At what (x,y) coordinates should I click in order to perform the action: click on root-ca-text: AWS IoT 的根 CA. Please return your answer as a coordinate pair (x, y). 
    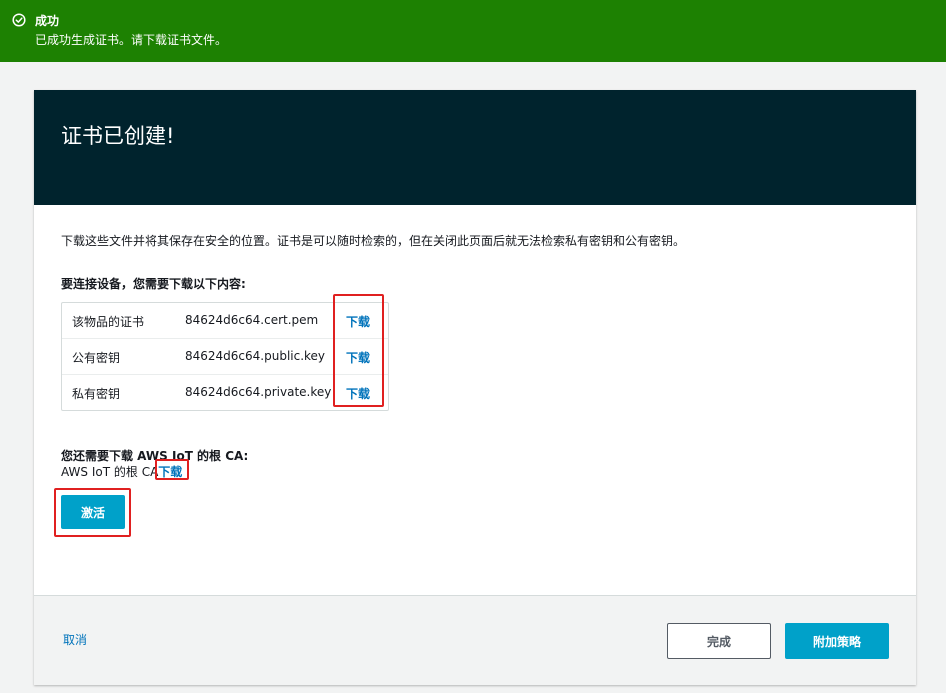
    Looking at the image, I should click on (110, 472).